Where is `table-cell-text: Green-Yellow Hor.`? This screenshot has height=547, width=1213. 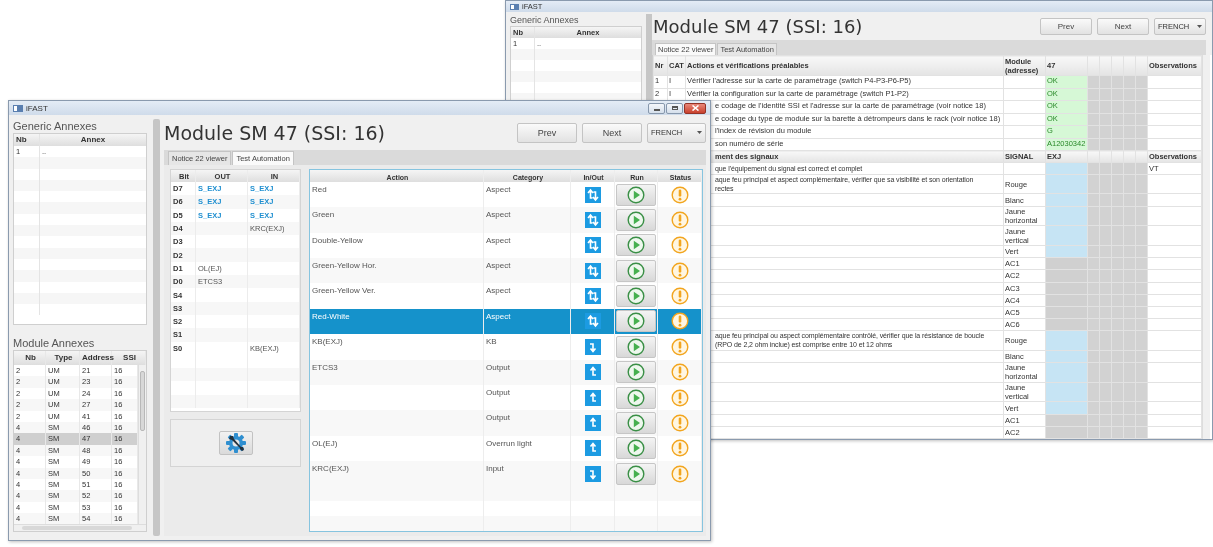
table-cell-text: Green-Yellow Hor. is located at coordinates (344, 266).